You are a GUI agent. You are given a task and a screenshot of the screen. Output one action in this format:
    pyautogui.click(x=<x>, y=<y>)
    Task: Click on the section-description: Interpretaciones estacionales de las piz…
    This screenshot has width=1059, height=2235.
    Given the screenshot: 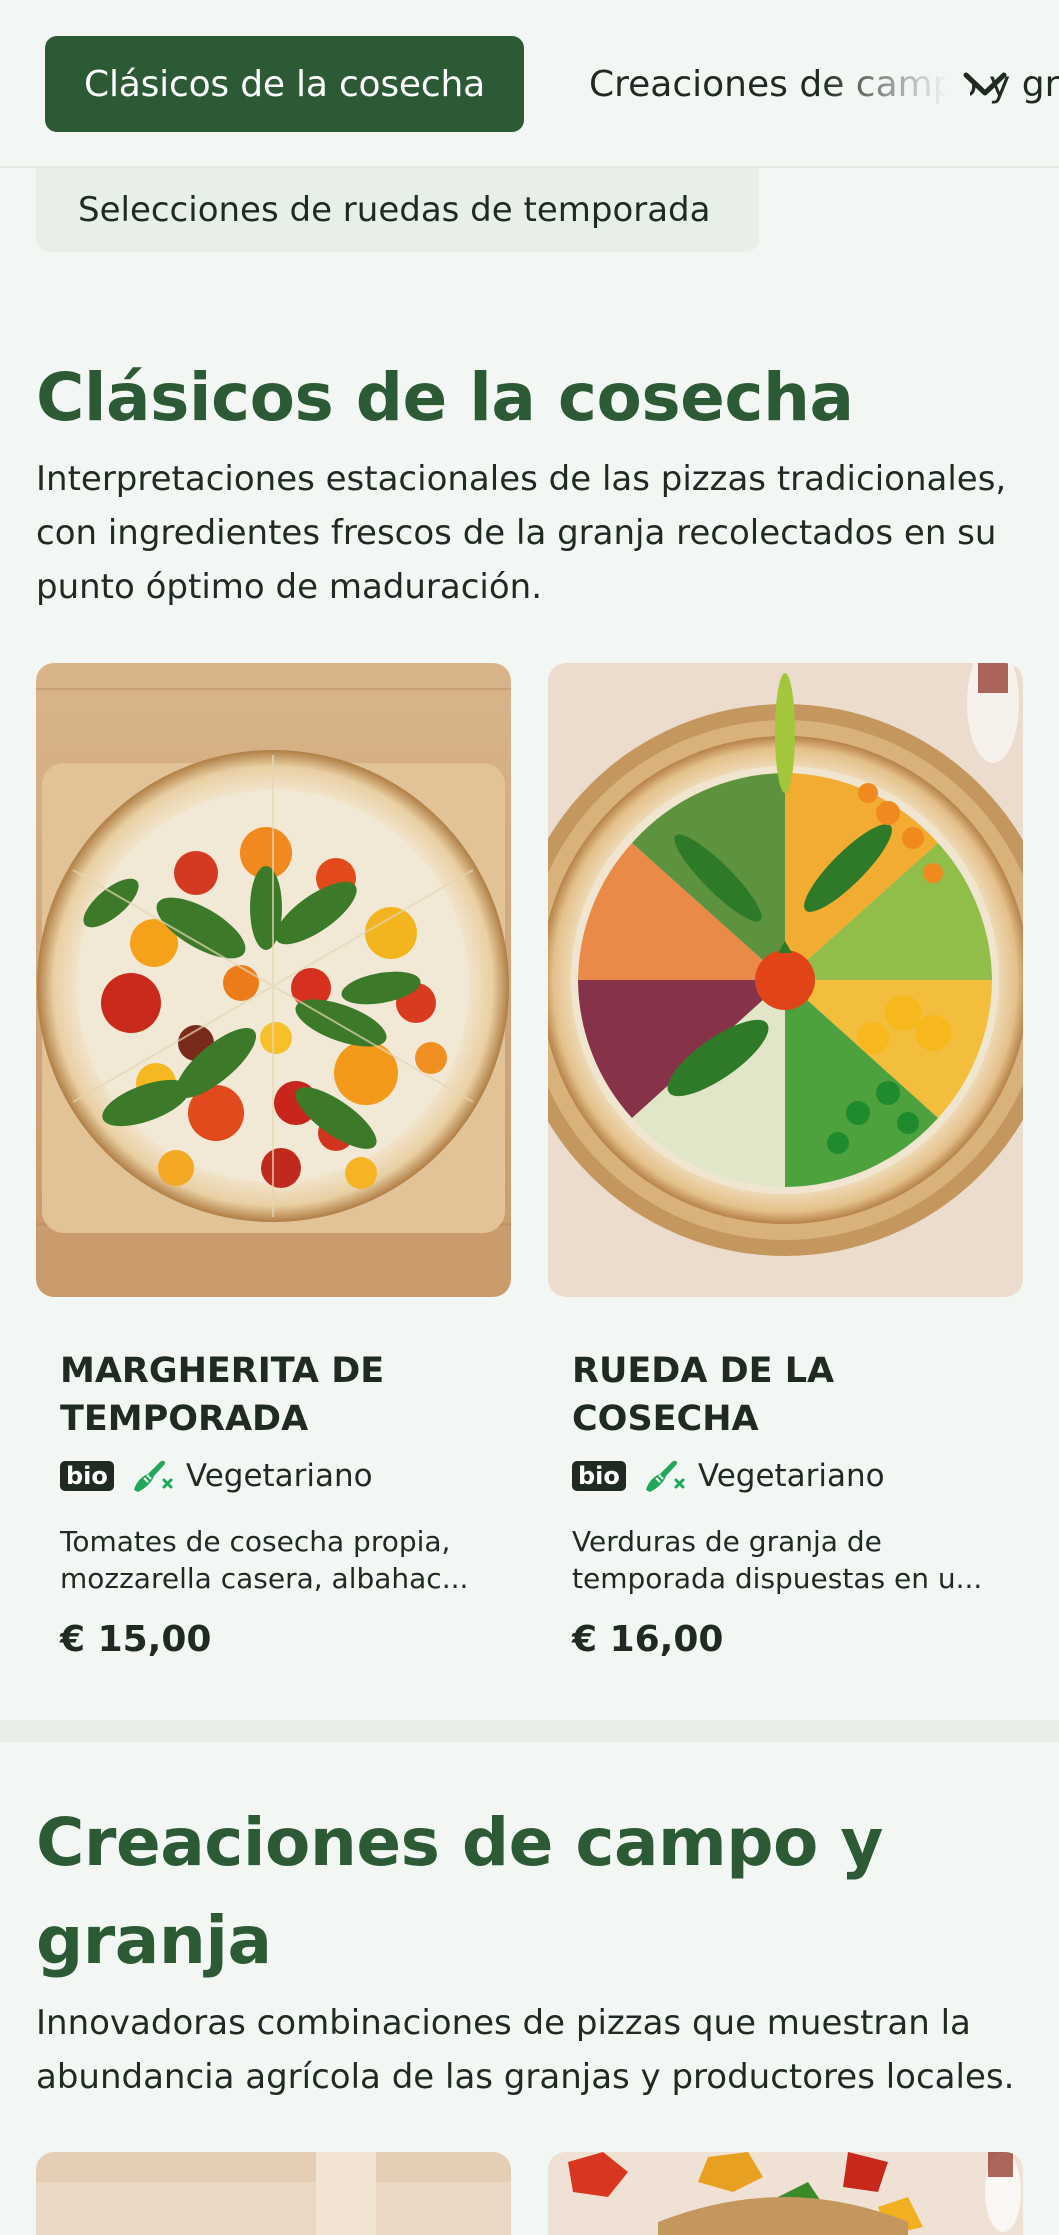 What is the action you would take?
    pyautogui.click(x=521, y=533)
    